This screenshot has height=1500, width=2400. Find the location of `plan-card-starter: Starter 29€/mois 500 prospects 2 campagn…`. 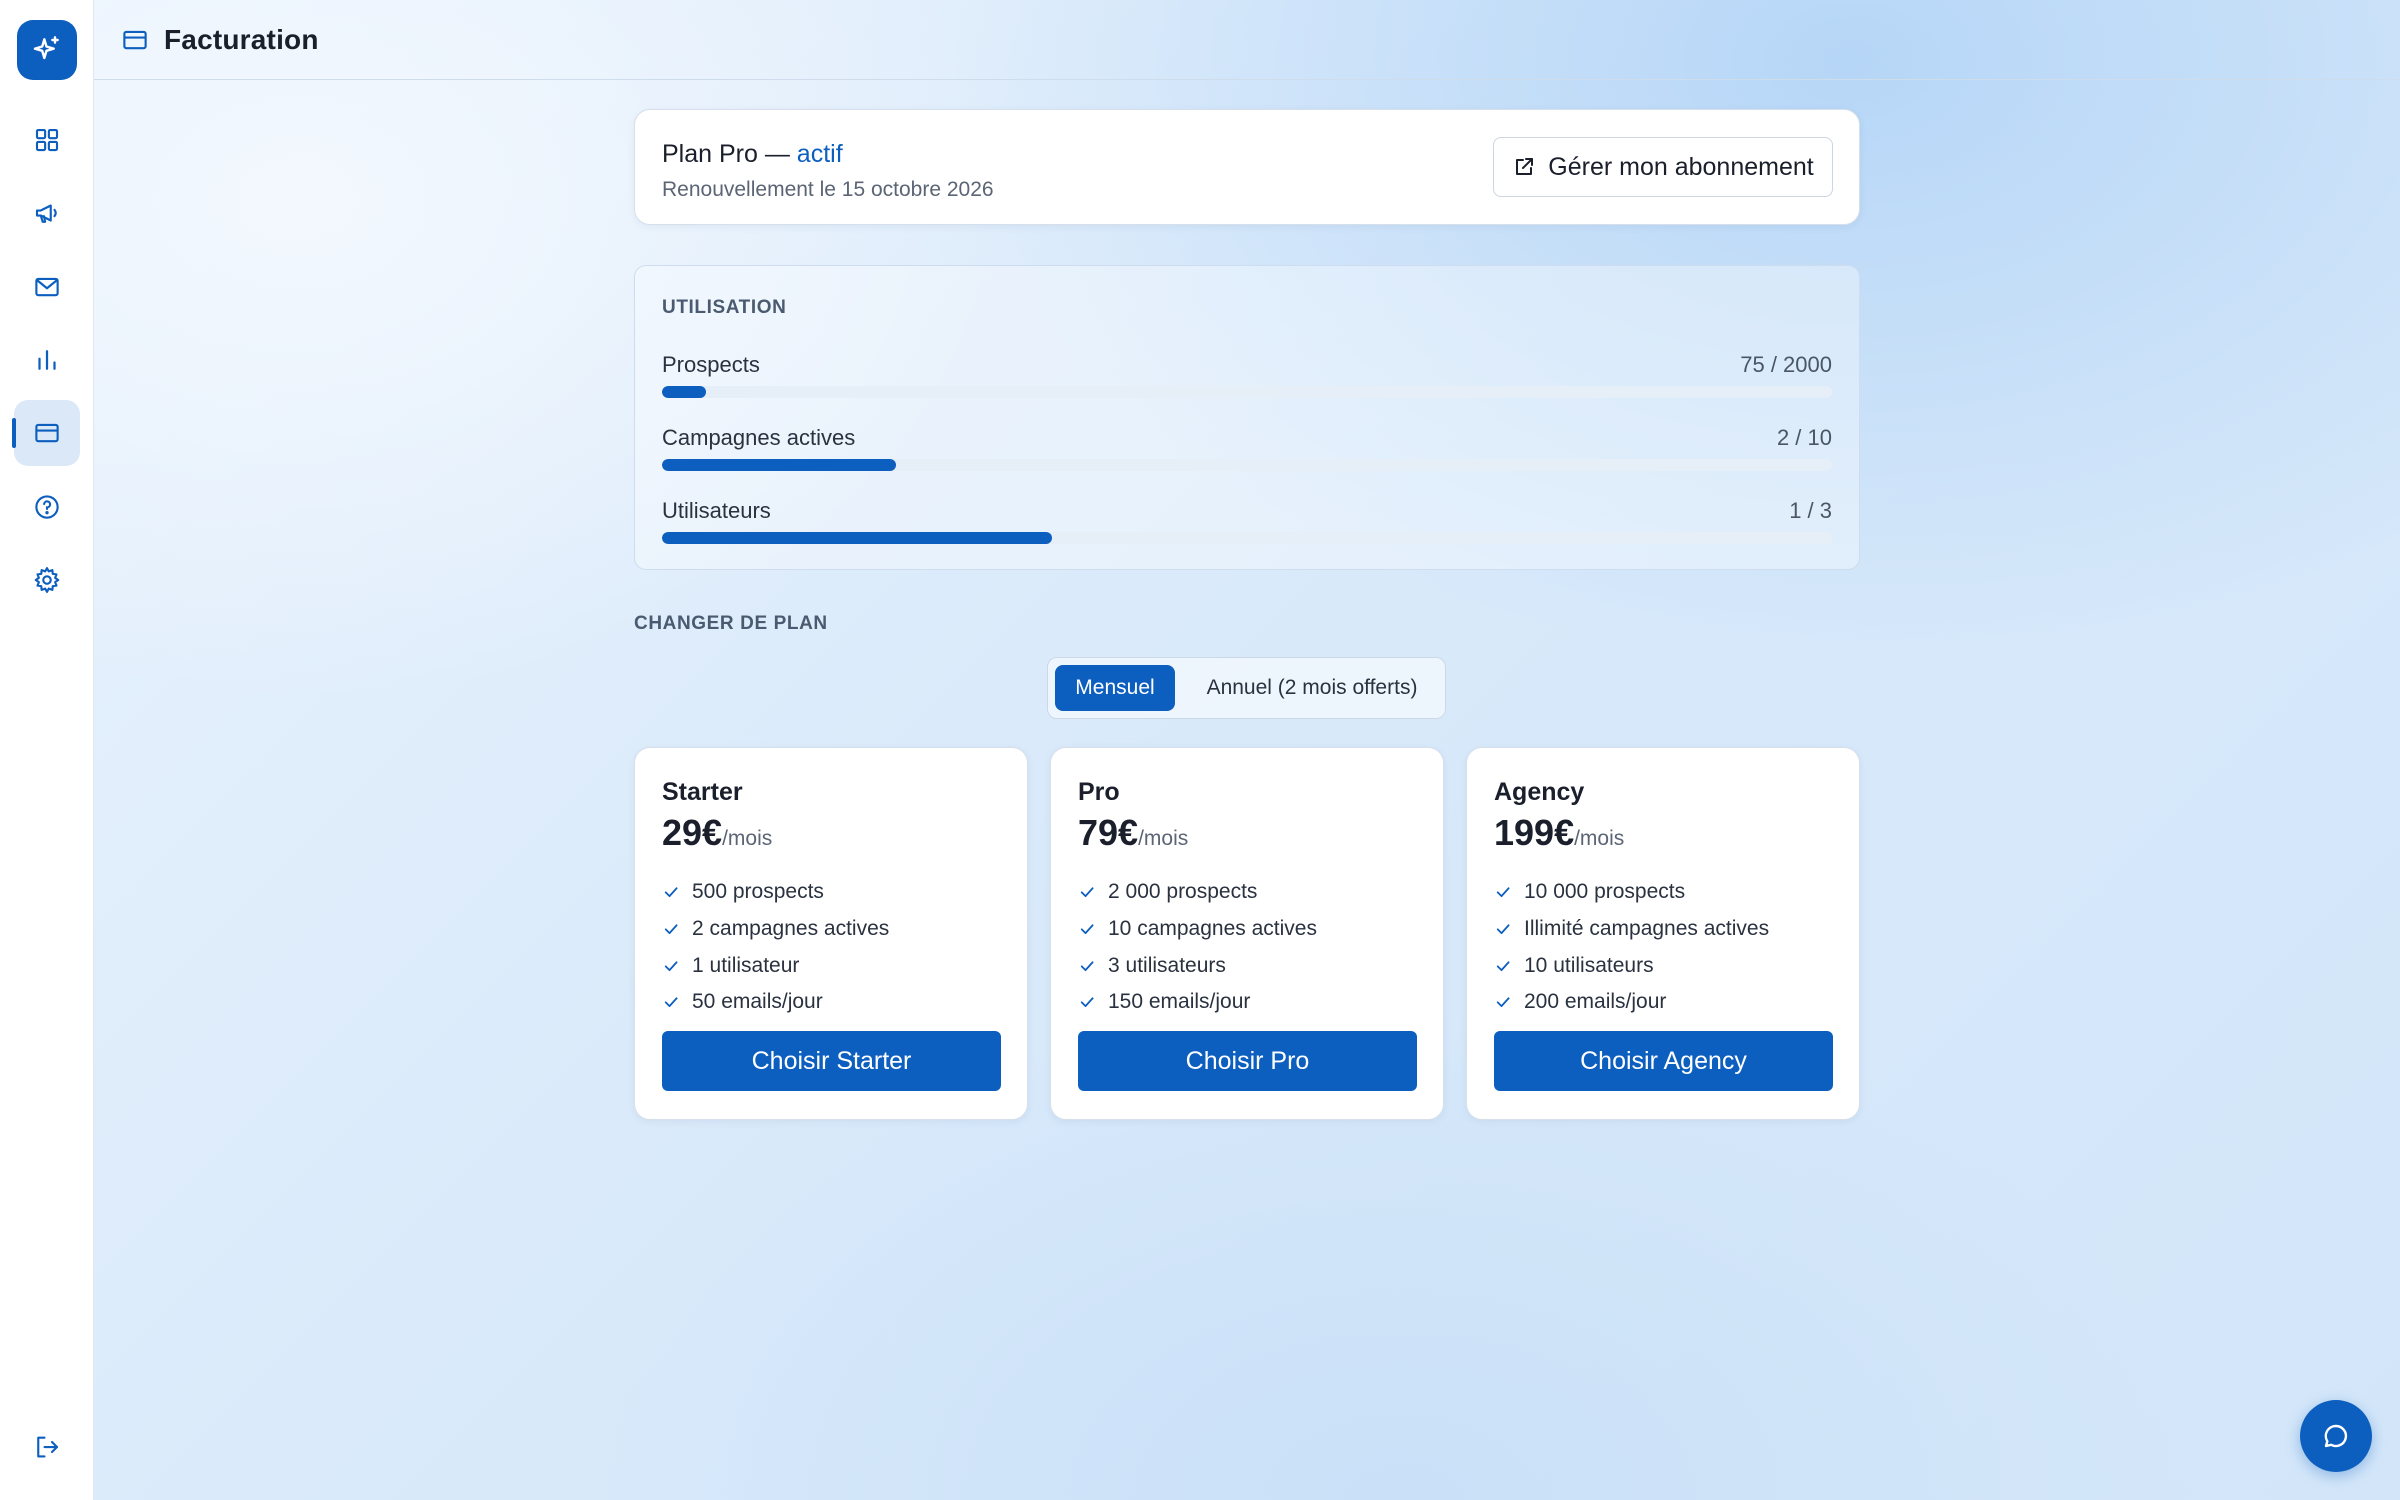

plan-card-starter: Starter 29€/mois 500 prospects 2 campagn… is located at coordinates (831, 933).